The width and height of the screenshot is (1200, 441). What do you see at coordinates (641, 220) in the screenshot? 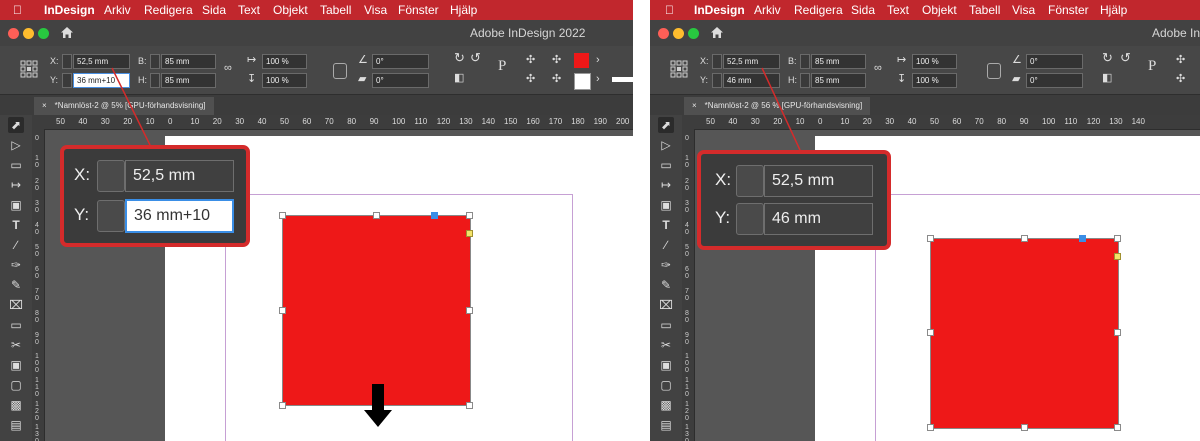
I see `panel-divider` at bounding box center [641, 220].